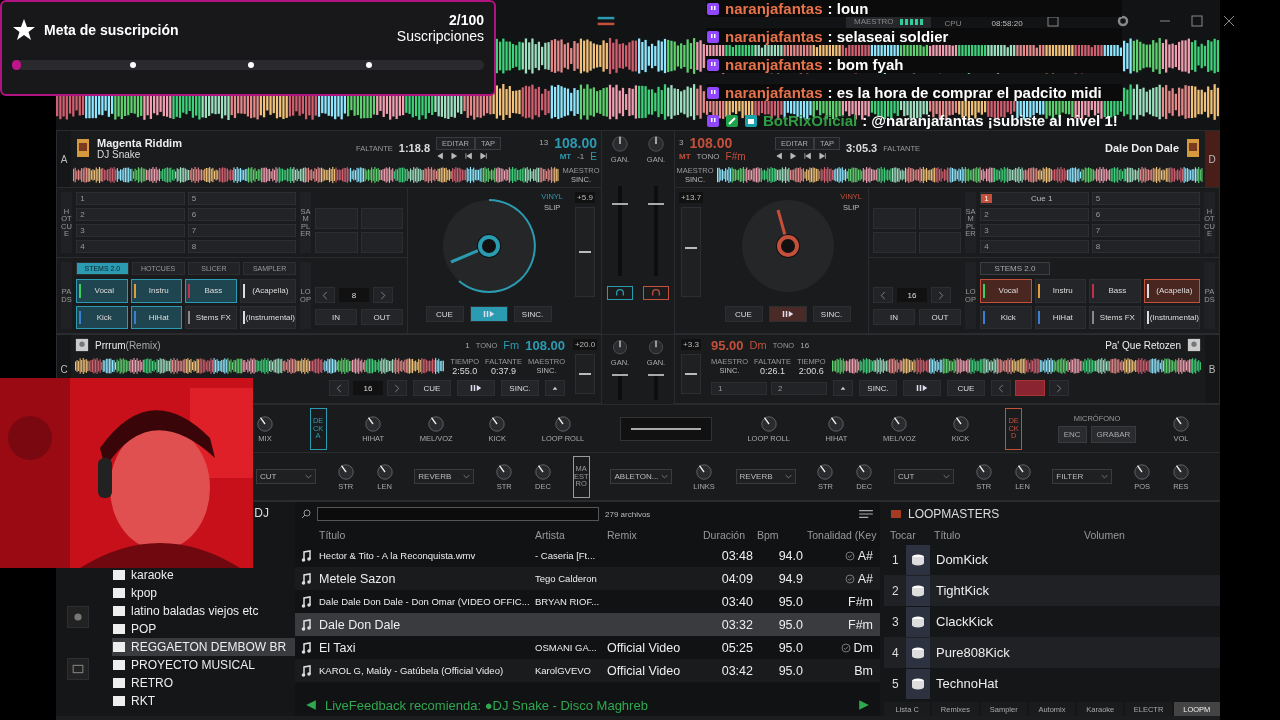  I want to click on folder-item: REGGAETON DEMBOW BR, so click(203, 647).